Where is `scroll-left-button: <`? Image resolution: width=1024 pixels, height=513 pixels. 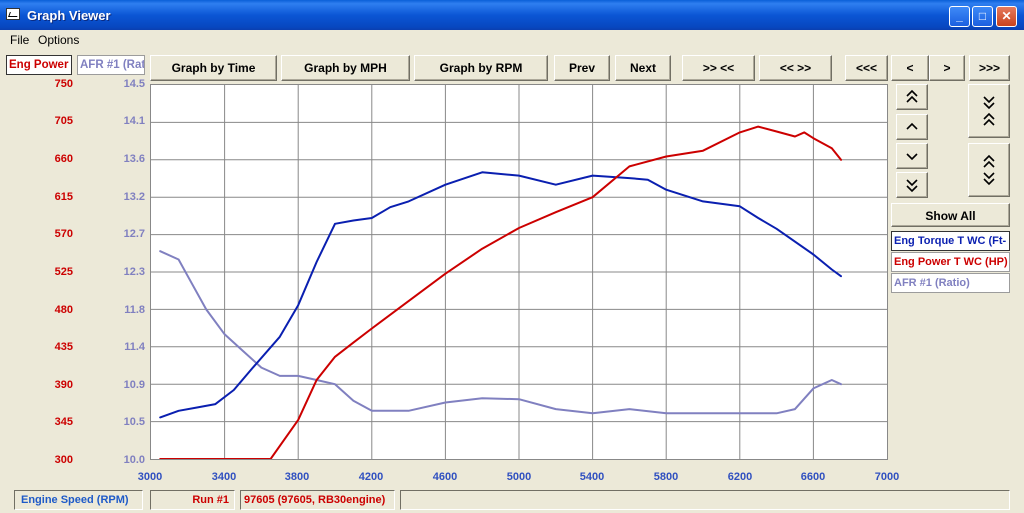
scroll-left-button: < is located at coordinates (910, 68).